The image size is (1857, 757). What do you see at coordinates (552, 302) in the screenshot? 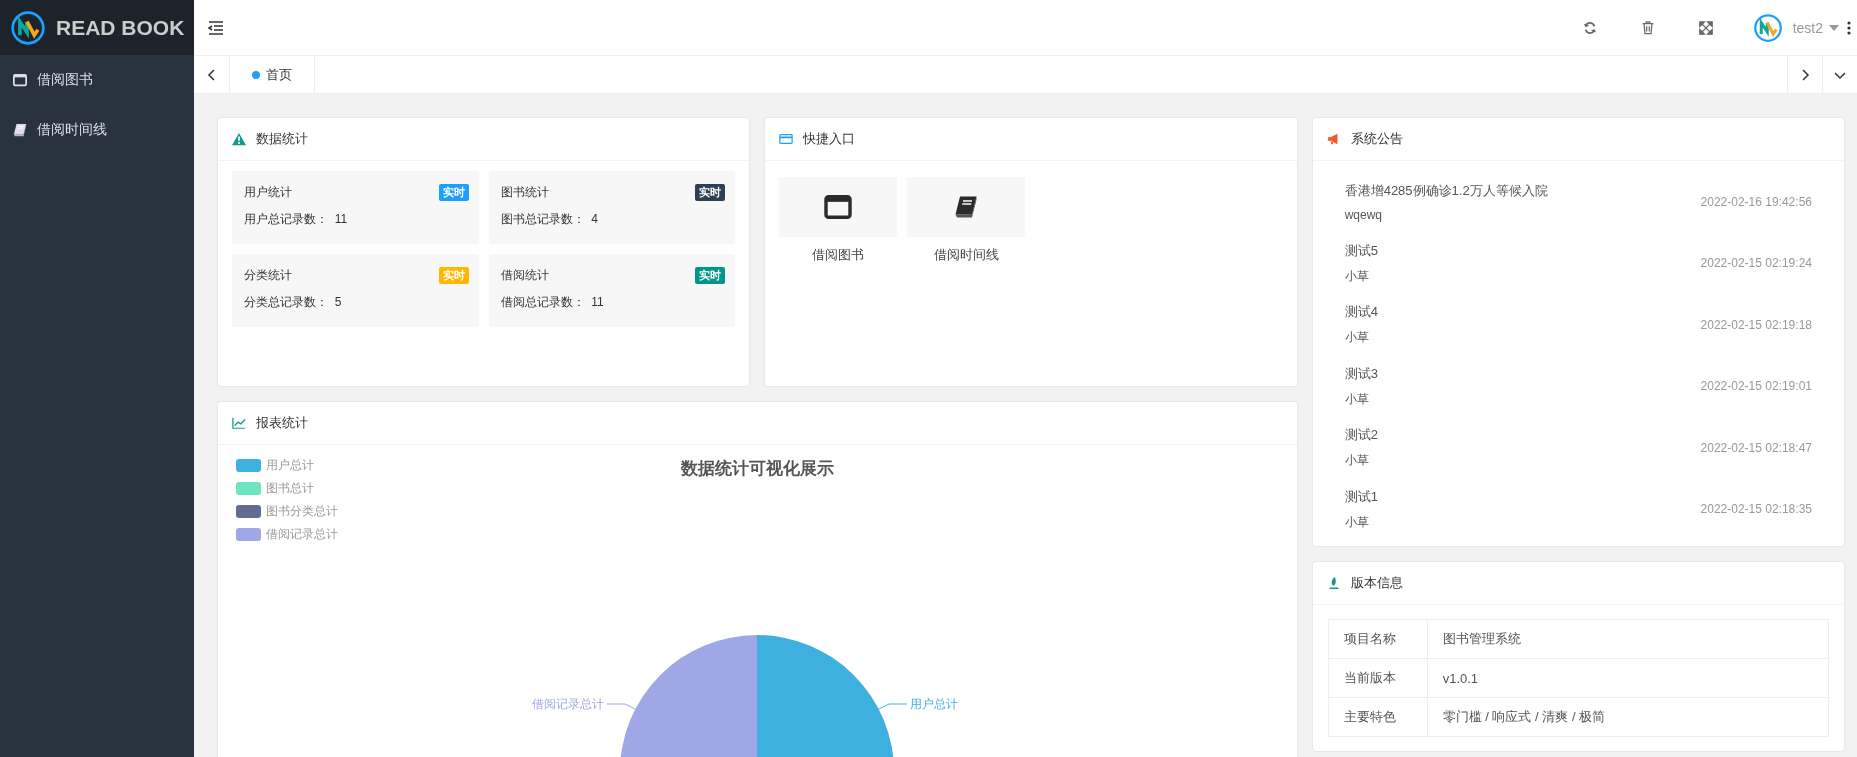
I see `stat-count: 借阅总记录数： 11` at bounding box center [552, 302].